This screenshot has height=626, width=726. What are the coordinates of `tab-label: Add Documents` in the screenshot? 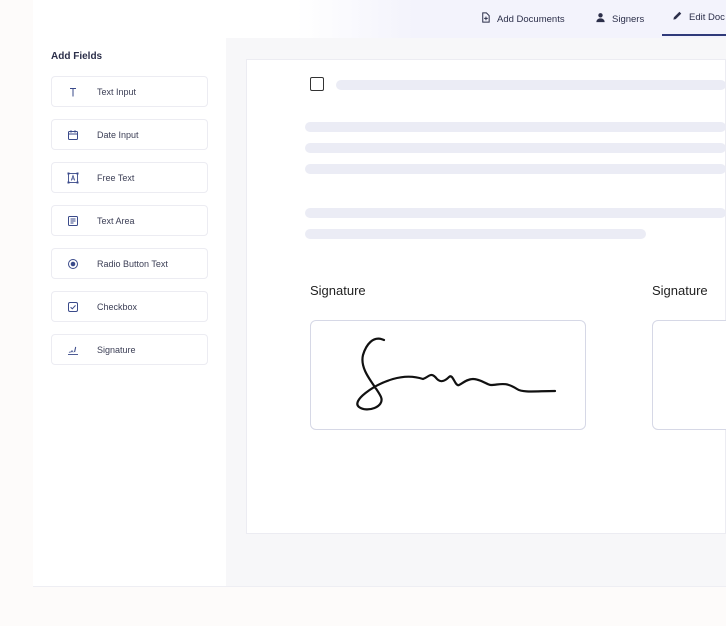 It's located at (531, 19).